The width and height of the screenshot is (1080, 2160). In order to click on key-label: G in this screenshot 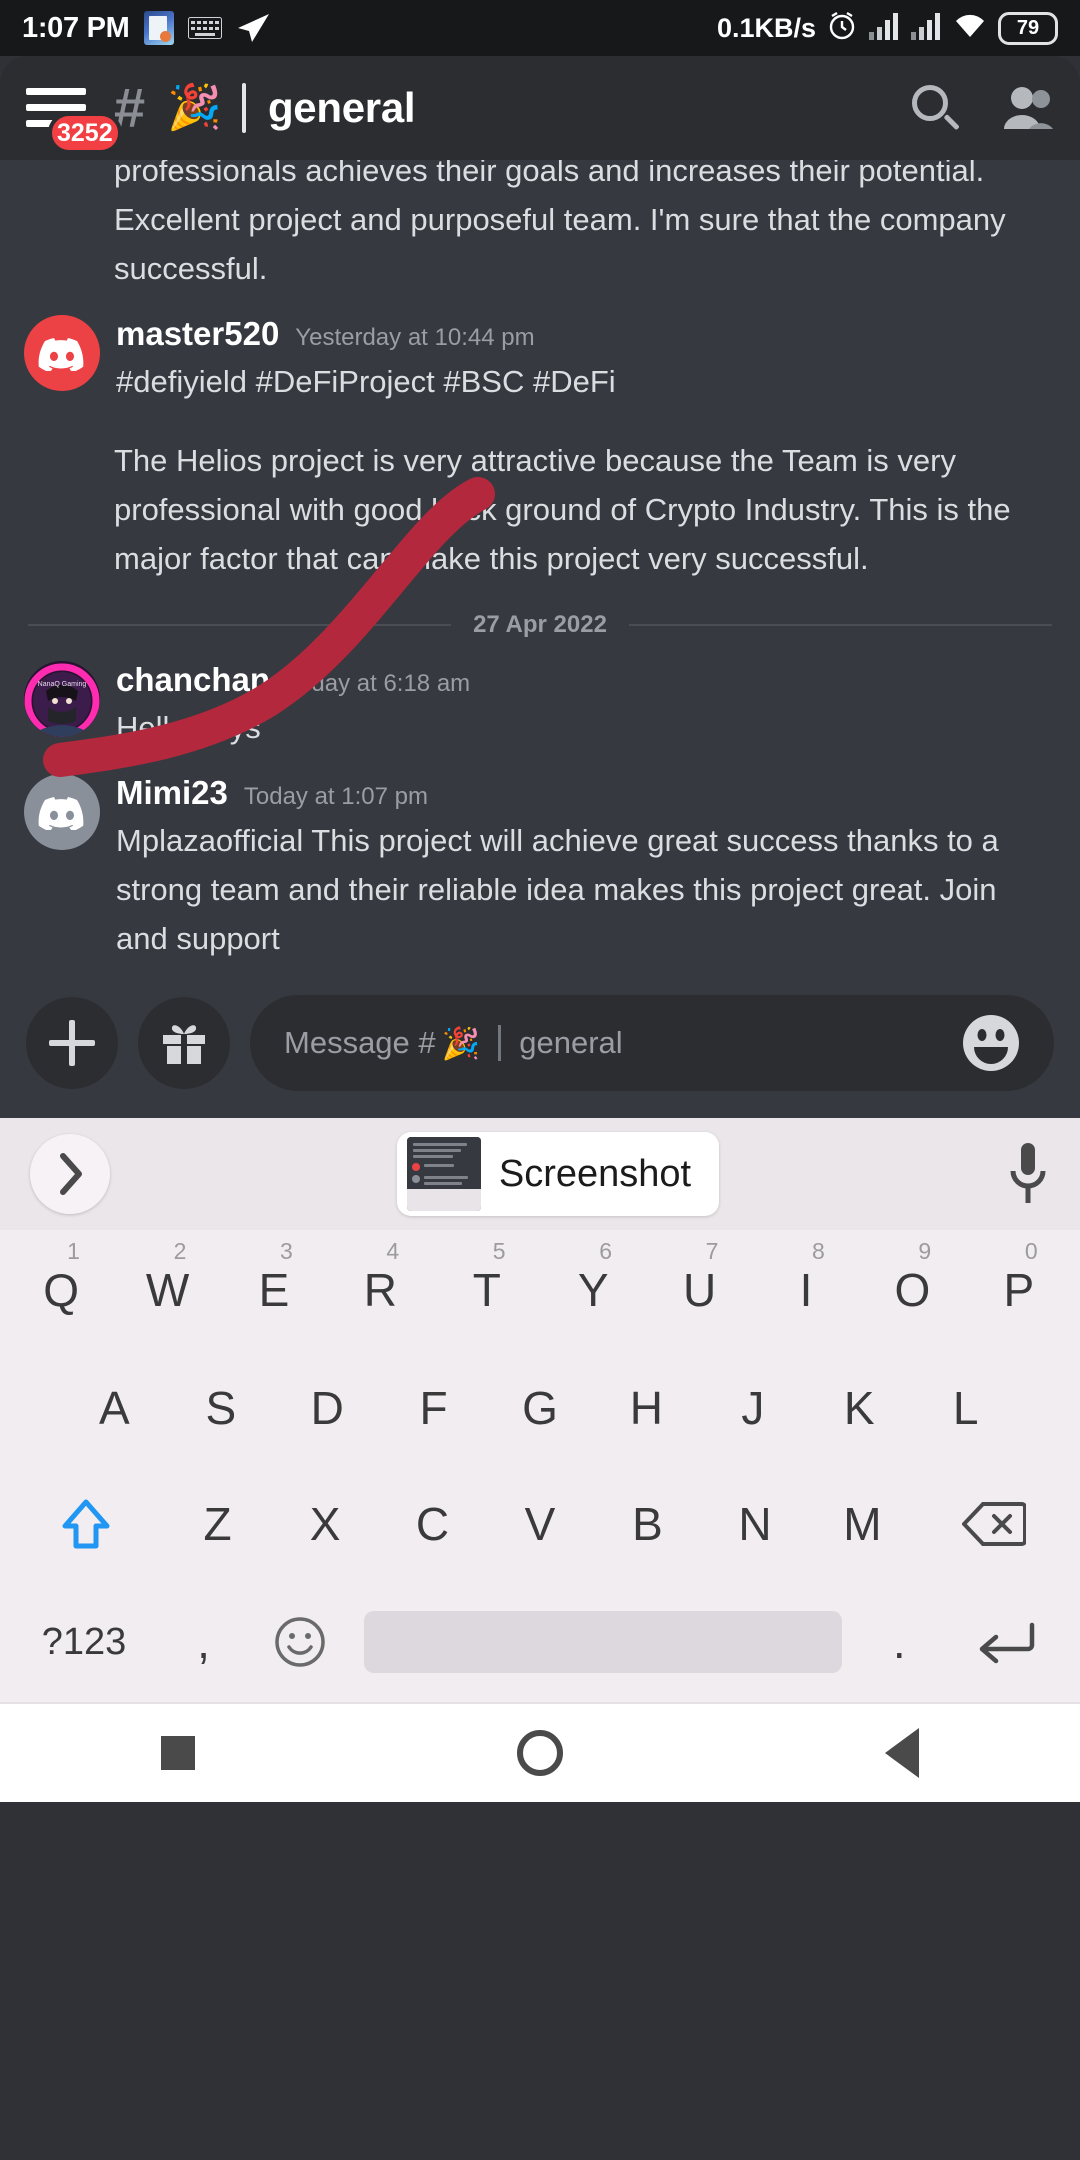, I will do `click(540, 1408)`.